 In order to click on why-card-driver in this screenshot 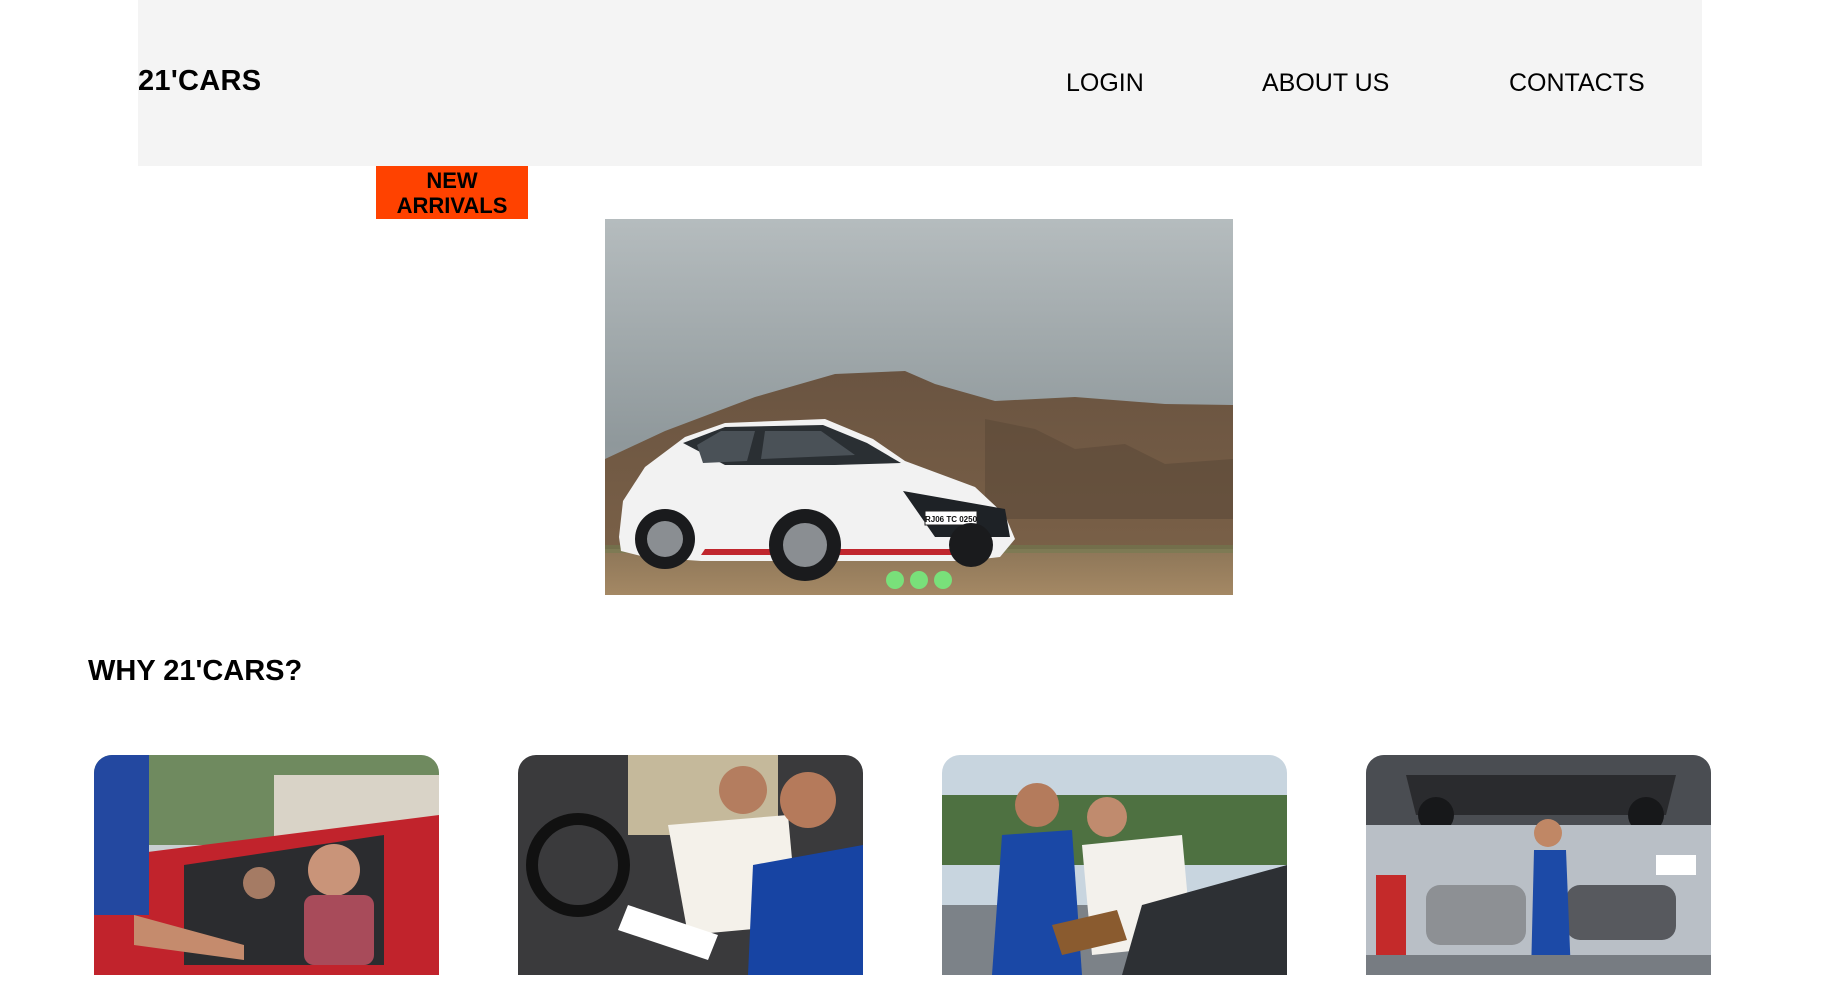, I will do `click(690, 865)`.